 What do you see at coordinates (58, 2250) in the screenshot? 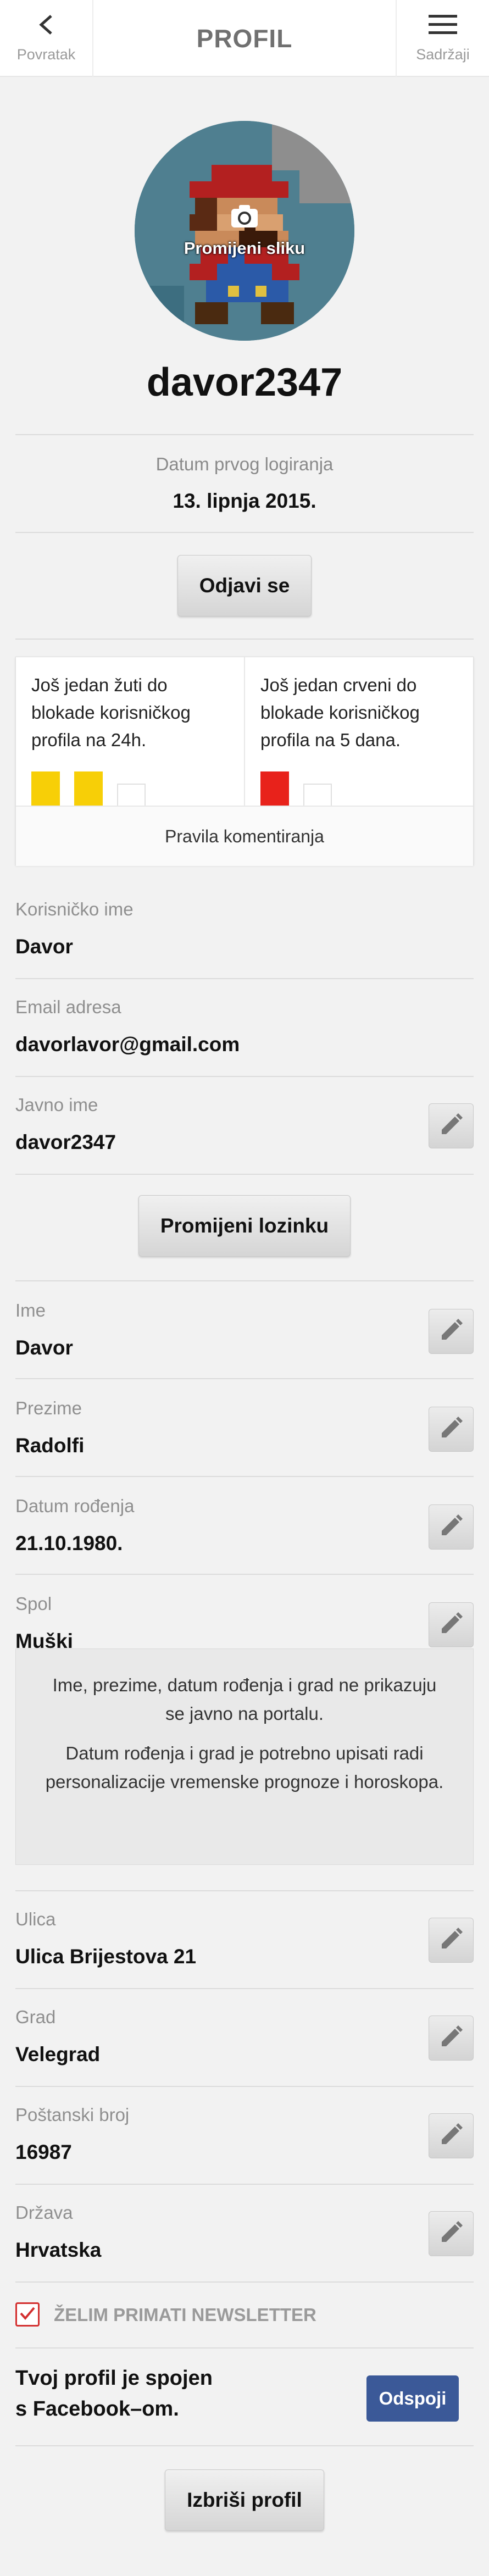
I see `country-value: Hrvatska` at bounding box center [58, 2250].